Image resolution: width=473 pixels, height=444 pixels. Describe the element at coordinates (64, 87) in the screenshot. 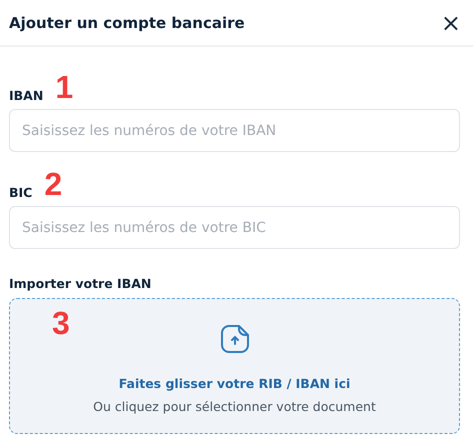

I see `annotation-number: 1` at that location.